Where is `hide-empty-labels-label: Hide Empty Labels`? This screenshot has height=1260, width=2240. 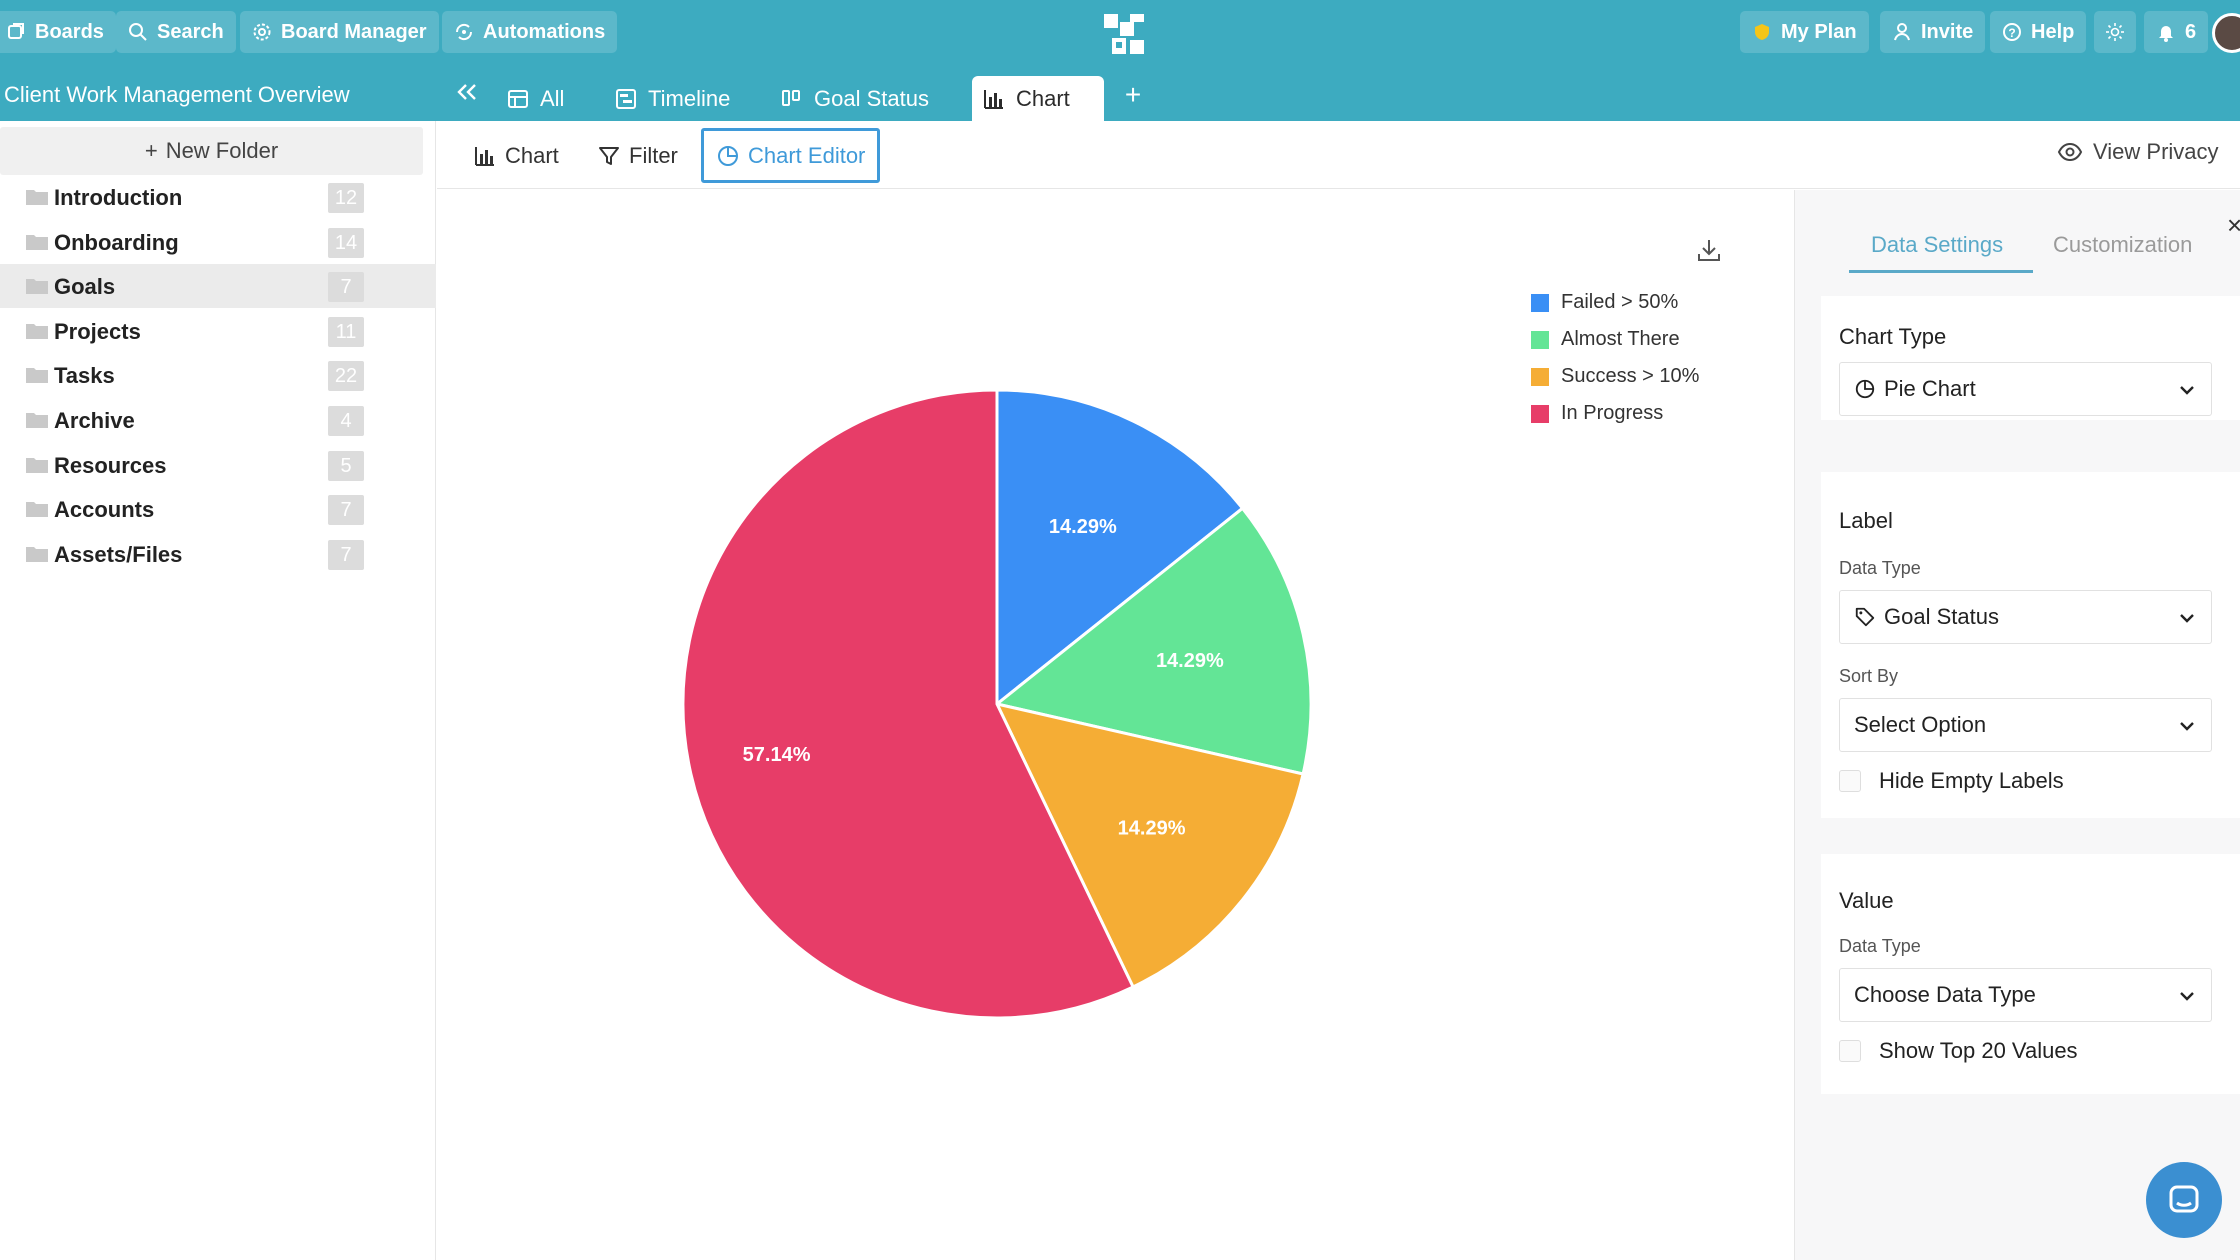
hide-empty-labels-label: Hide Empty Labels is located at coordinates (1971, 780).